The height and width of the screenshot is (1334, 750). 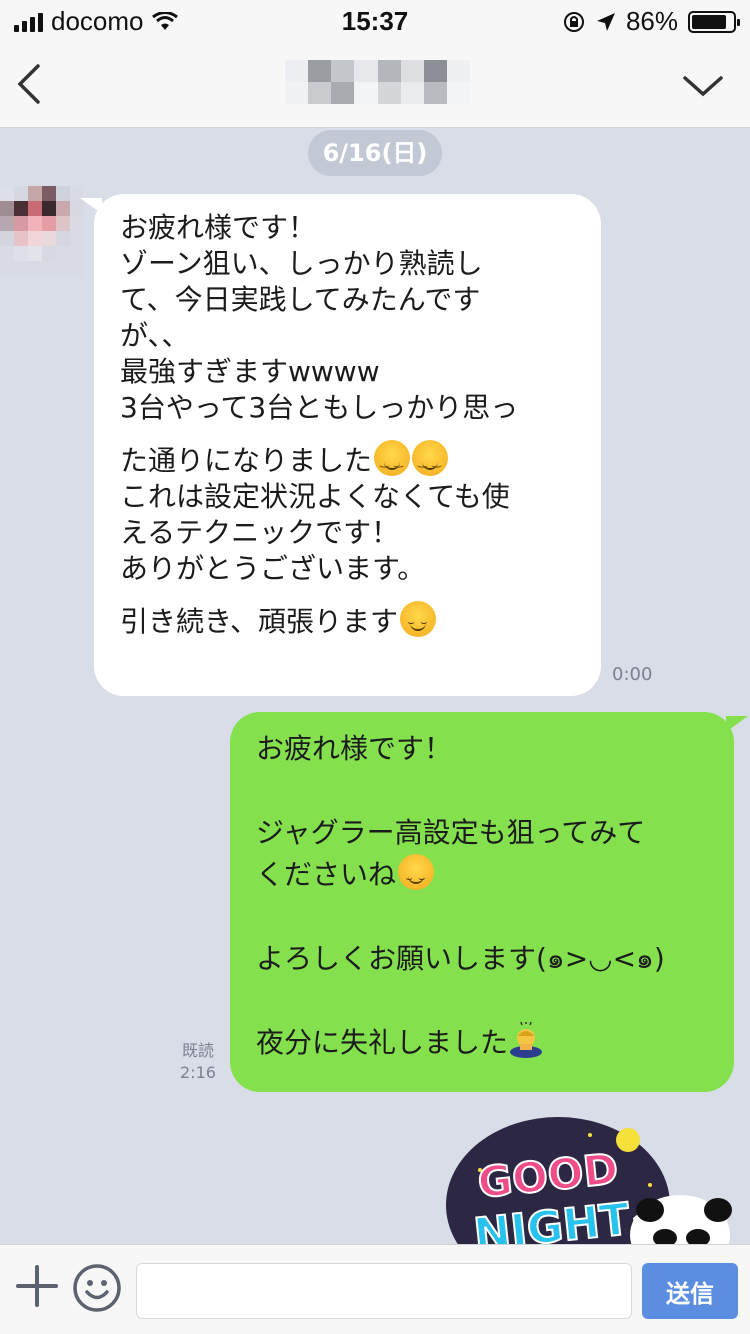 I want to click on message-input-bar: 送信, so click(x=375, y=1289).